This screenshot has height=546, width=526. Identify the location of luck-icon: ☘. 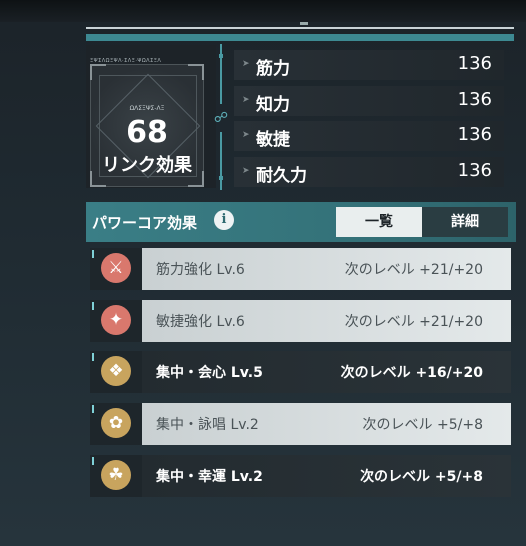
(116, 475).